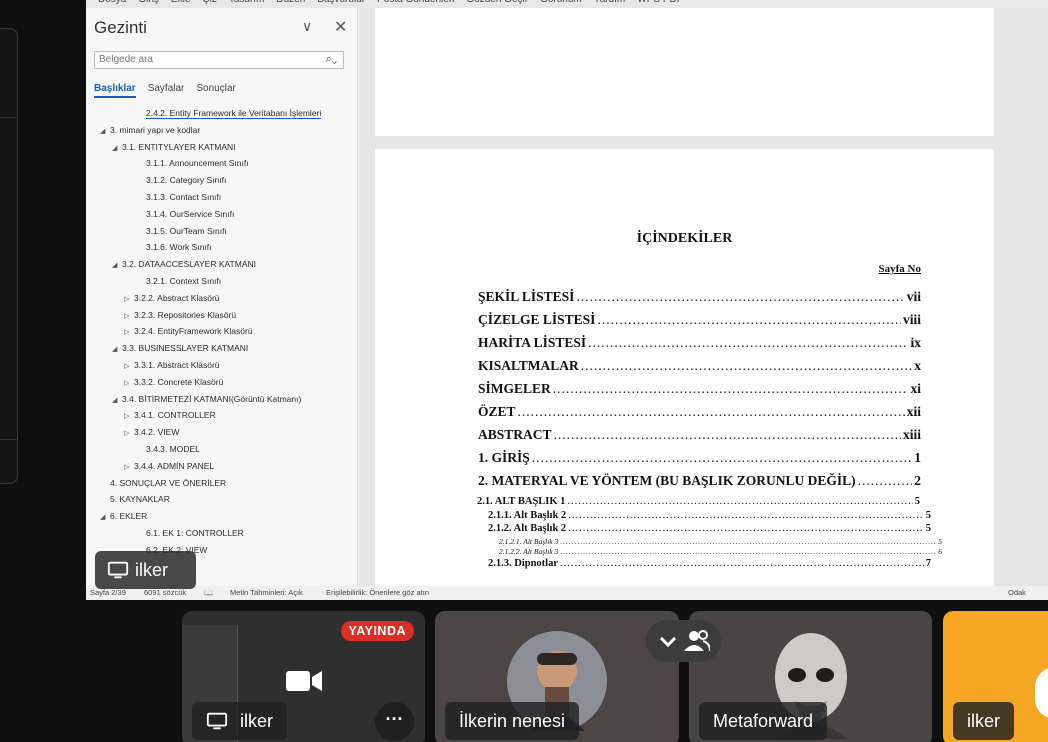  What do you see at coordinates (222, 214) in the screenshot?
I see `nav-heading-item: 3.1.4. OurService Sınıfı` at bounding box center [222, 214].